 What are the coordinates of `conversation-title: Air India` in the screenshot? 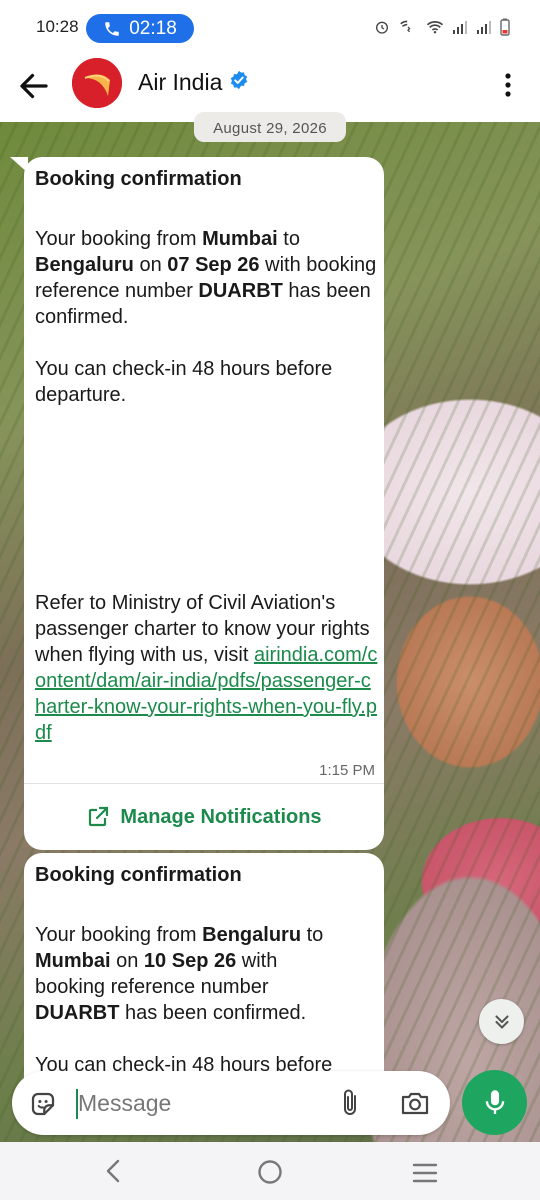 It's located at (180, 82).